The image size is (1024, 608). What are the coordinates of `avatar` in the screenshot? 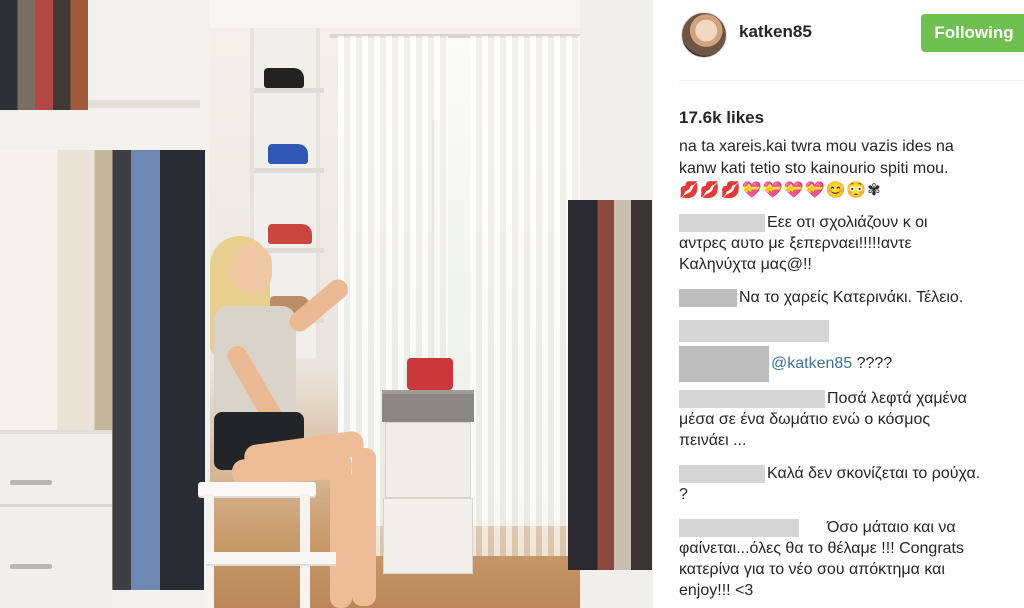 It's located at (704, 35).